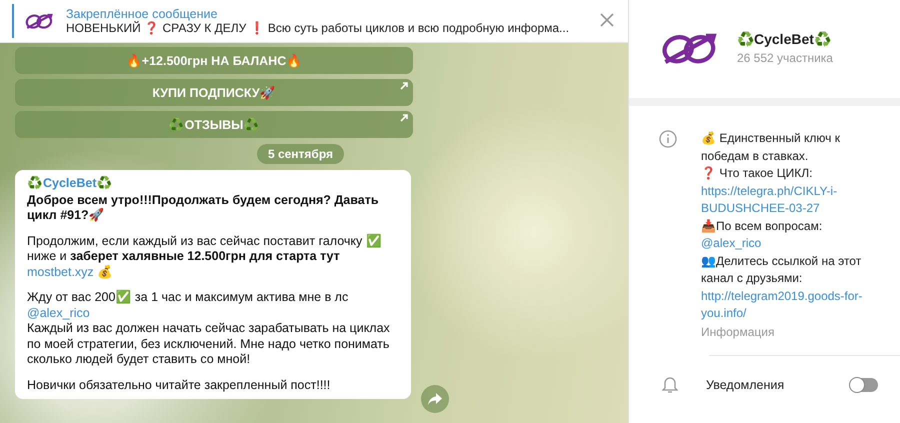 Image resolution: width=900 pixels, height=423 pixels. I want to click on description-line: 👥Делитесь ссылкой на этот канал с друзьями:, so click(781, 269).